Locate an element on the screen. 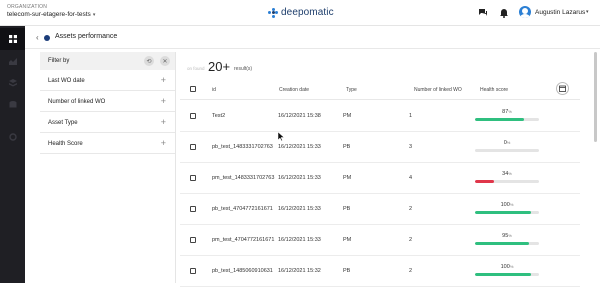 Image resolution: width=600 pixels, height=287 pixels. cell-linked-wo: 4 is located at coordinates (411, 178).